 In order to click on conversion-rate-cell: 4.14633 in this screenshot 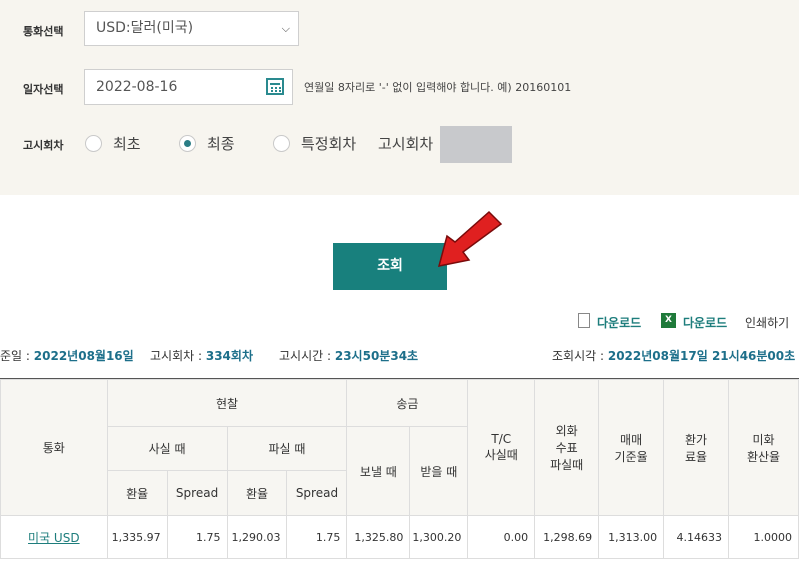, I will do `click(696, 537)`.